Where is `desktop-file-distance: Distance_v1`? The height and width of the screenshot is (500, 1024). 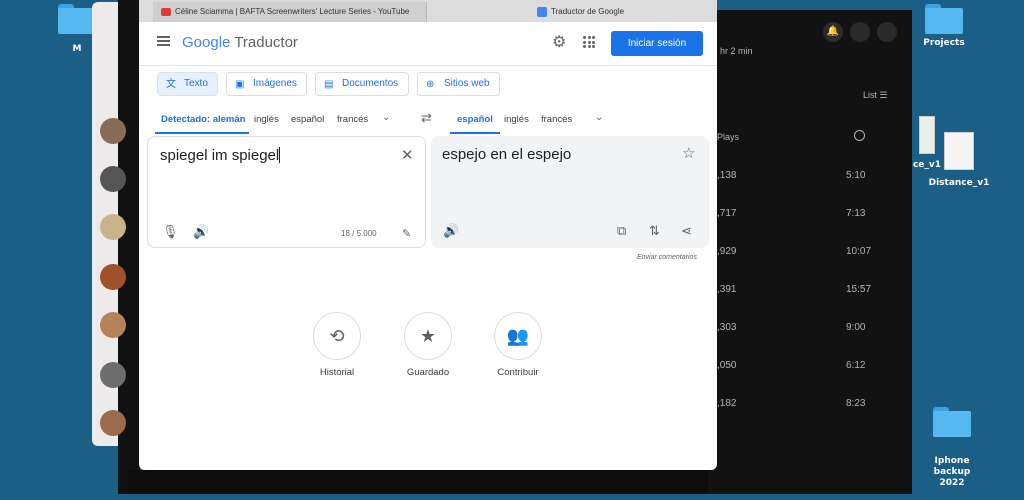 desktop-file-distance: Distance_v1 is located at coordinates (959, 160).